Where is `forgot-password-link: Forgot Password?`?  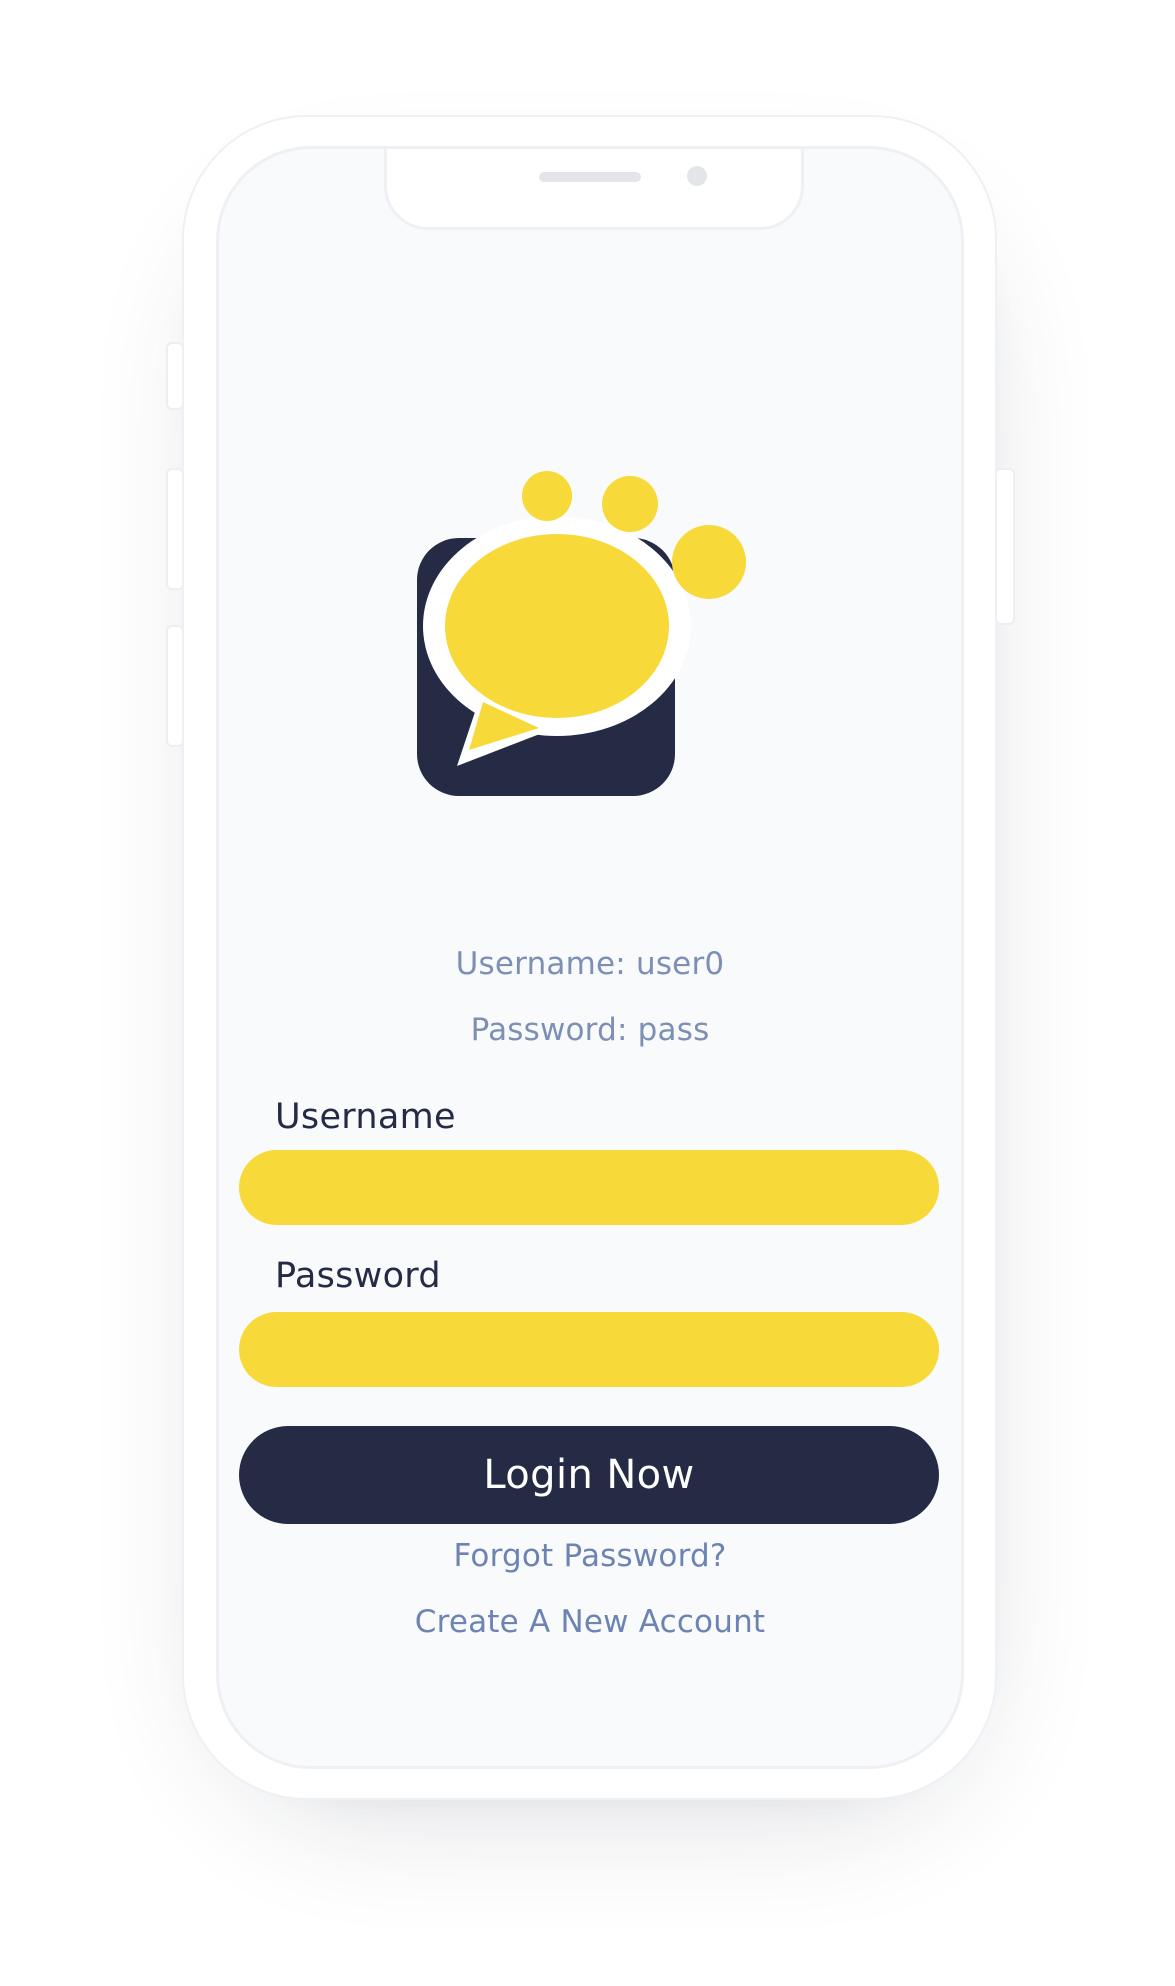 forgot-password-link: Forgot Password? is located at coordinates (590, 1556).